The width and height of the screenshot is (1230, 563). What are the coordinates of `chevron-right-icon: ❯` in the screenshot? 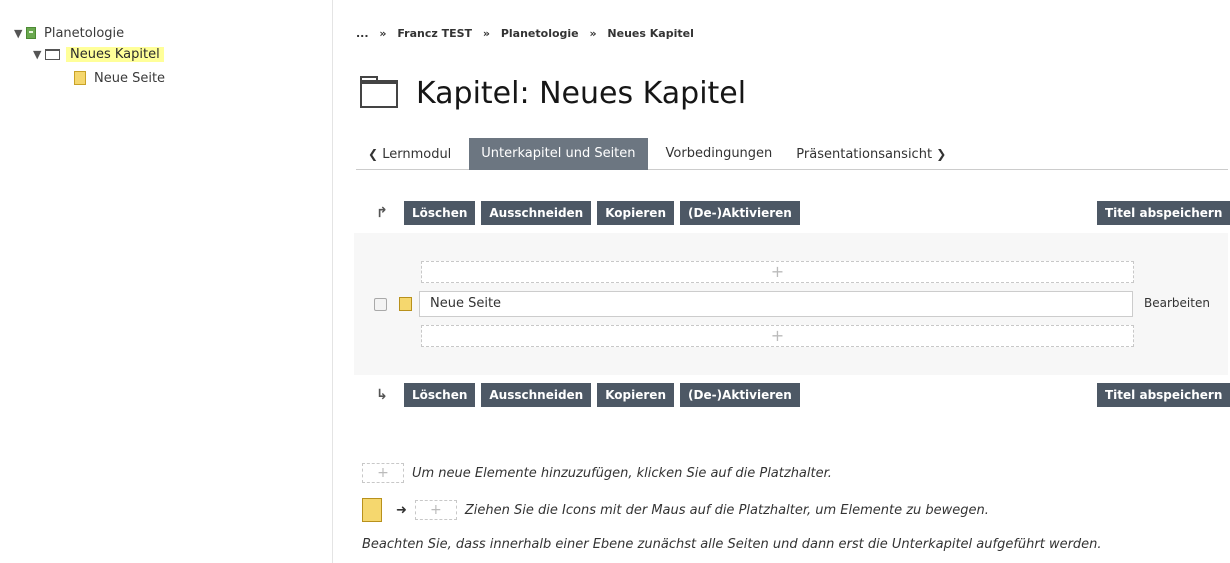 It's located at (941, 154).